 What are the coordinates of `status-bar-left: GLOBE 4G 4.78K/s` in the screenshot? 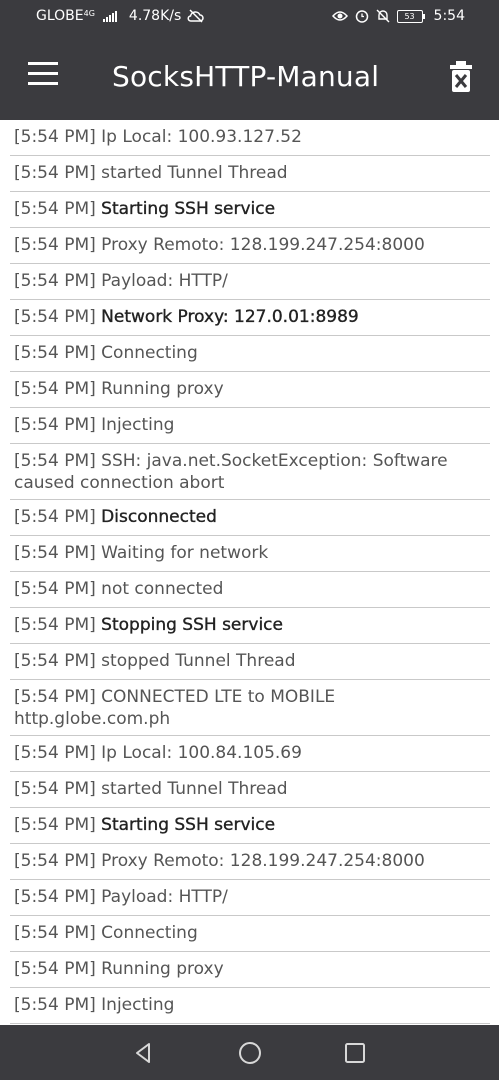 It's located at (120, 16).